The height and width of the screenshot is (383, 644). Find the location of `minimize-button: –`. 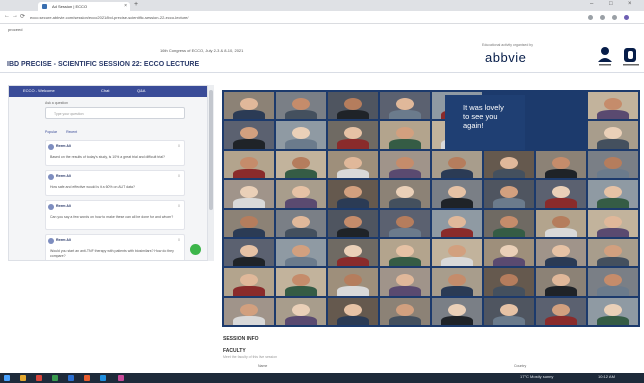

minimize-button: – is located at coordinates (591, 4).